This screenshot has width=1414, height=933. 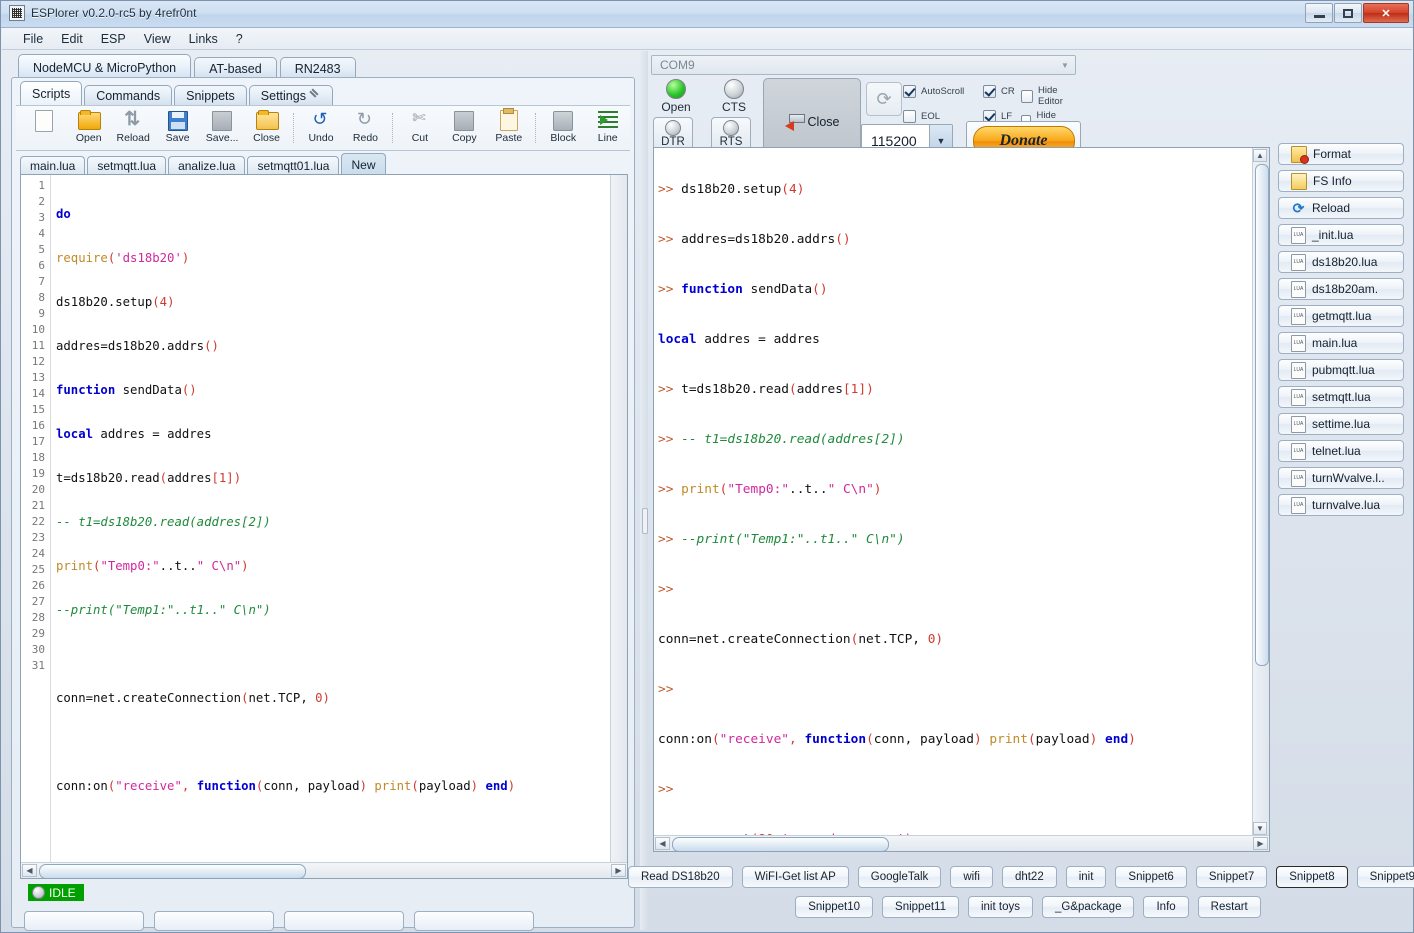 What do you see at coordinates (933, 91) in the screenshot?
I see `autoscroll-checkbox: AutoScroll` at bounding box center [933, 91].